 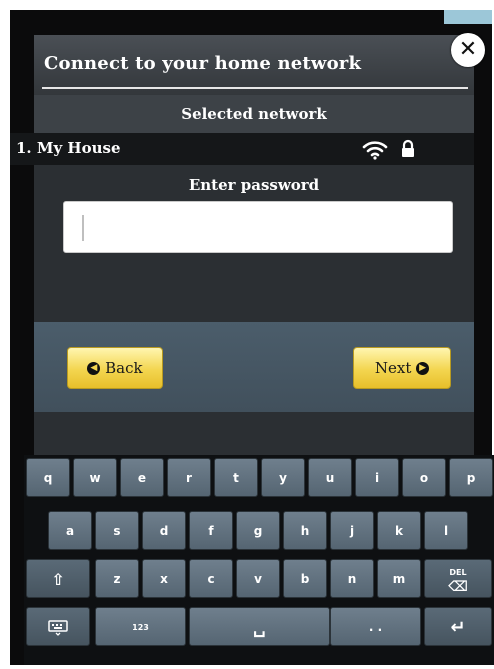 What do you see at coordinates (377, 477) in the screenshot?
I see `key-i: i` at bounding box center [377, 477].